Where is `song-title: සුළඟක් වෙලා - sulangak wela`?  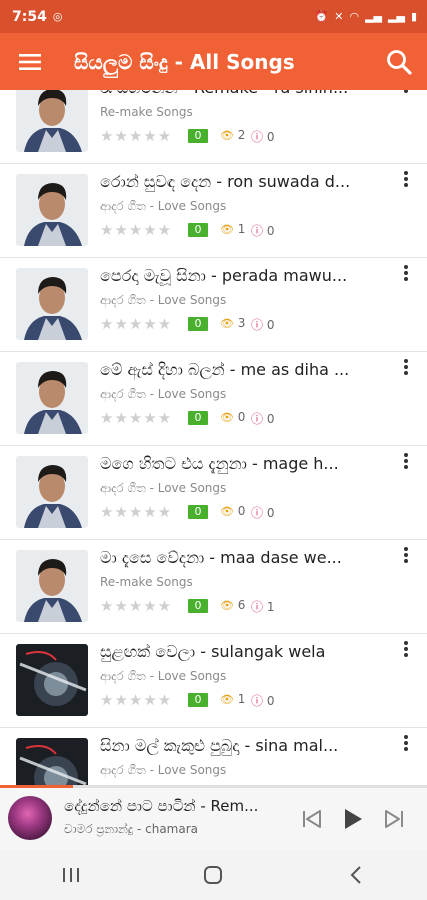 song-title: සුළඟක් වෙලා - sulangak wela is located at coordinates (213, 651).